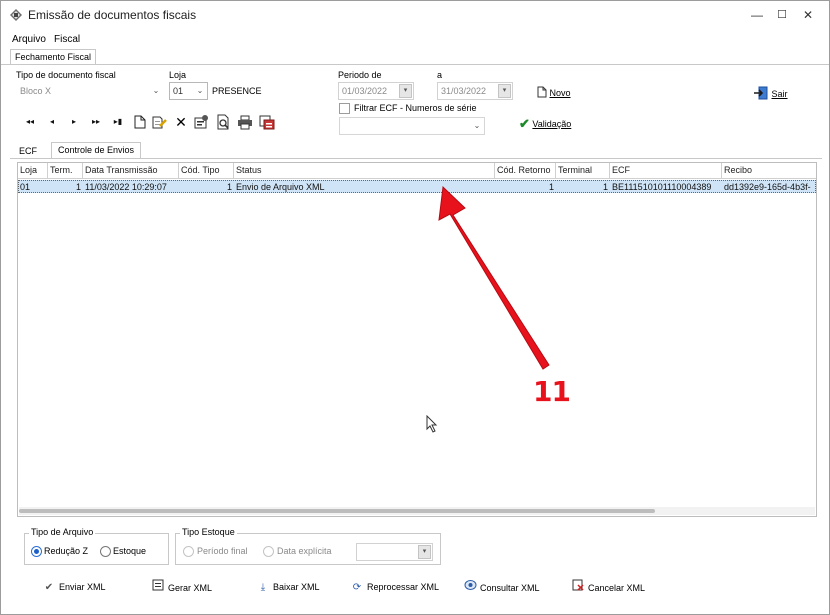 The height and width of the screenshot is (615, 830). Describe the element at coordinates (28, 151) in the screenshot. I see `tab-ecf: ECF` at that location.